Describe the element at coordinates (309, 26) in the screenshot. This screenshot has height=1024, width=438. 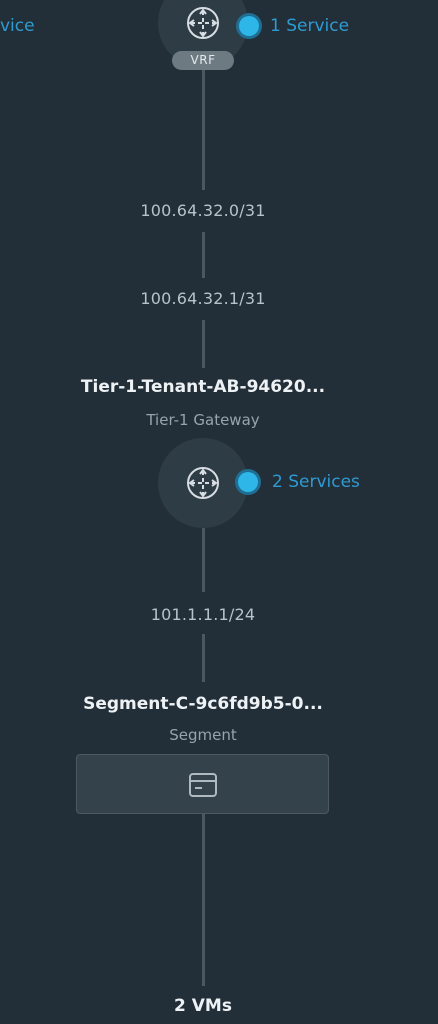
I see `vrf-services-link: 1 Service` at that location.